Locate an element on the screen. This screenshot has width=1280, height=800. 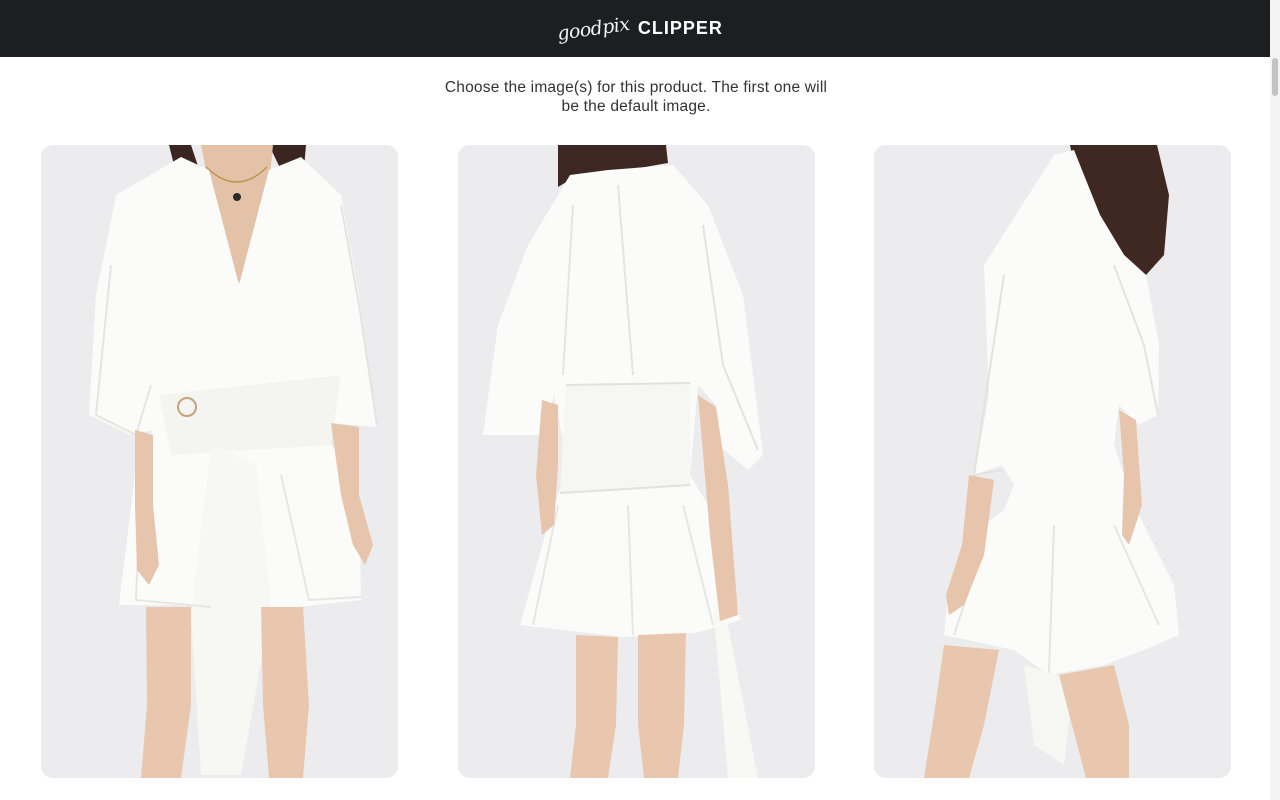
app-logo: goodpix CLIPPER is located at coordinates (639, 29).